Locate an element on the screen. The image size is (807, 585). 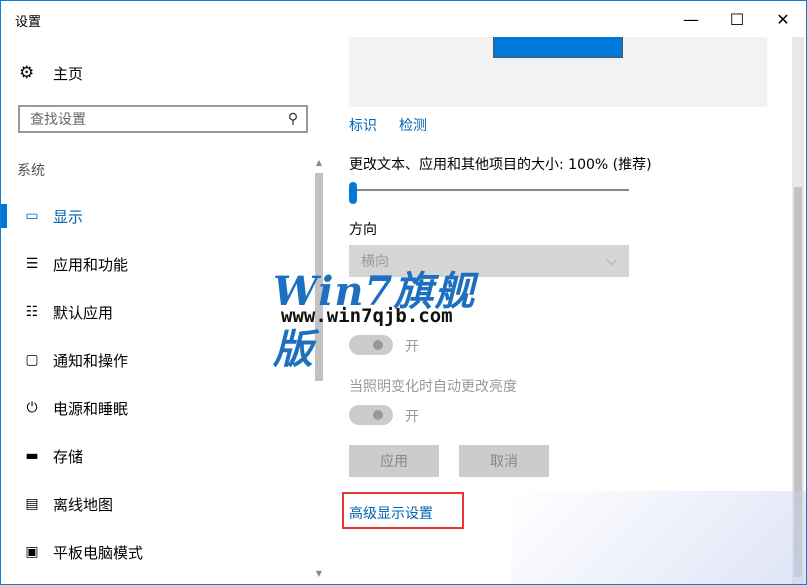
sidebar-item-label: 应用和功能 is located at coordinates (91, 264).